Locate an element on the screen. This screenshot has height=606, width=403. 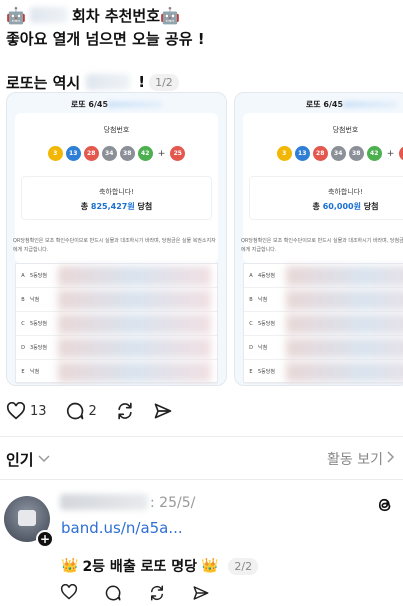
threads-icon is located at coordinates (385, 507).